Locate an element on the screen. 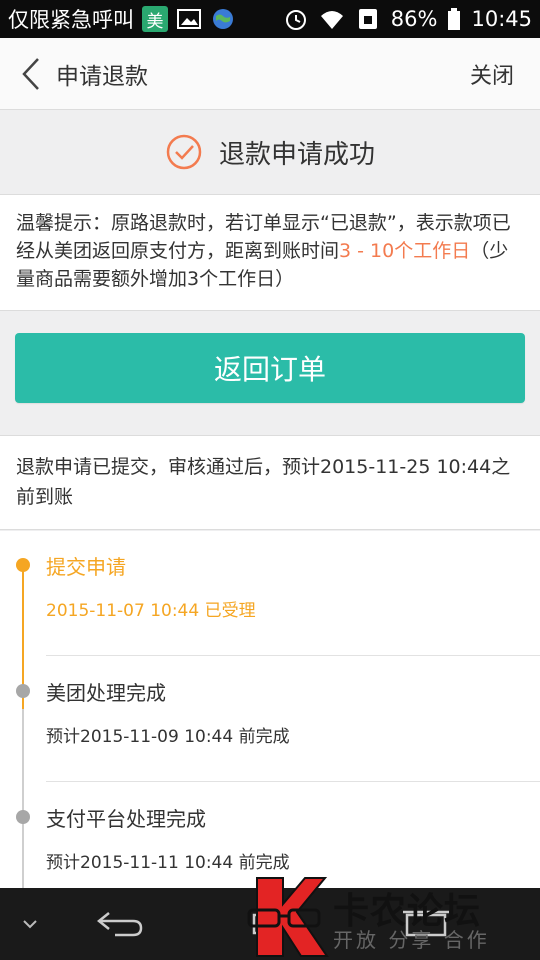 The width and height of the screenshot is (540, 960). success-message: 退款申请成功 is located at coordinates (296, 154).